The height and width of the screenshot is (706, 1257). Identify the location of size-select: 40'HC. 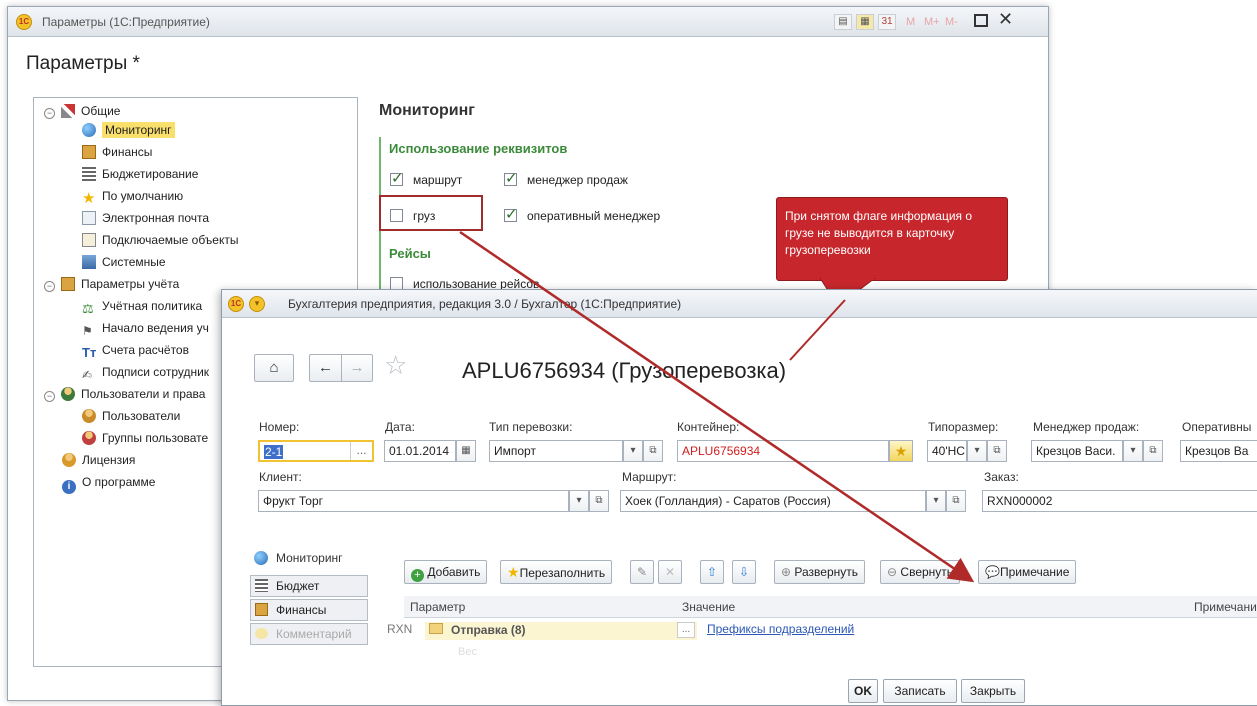
(947, 451).